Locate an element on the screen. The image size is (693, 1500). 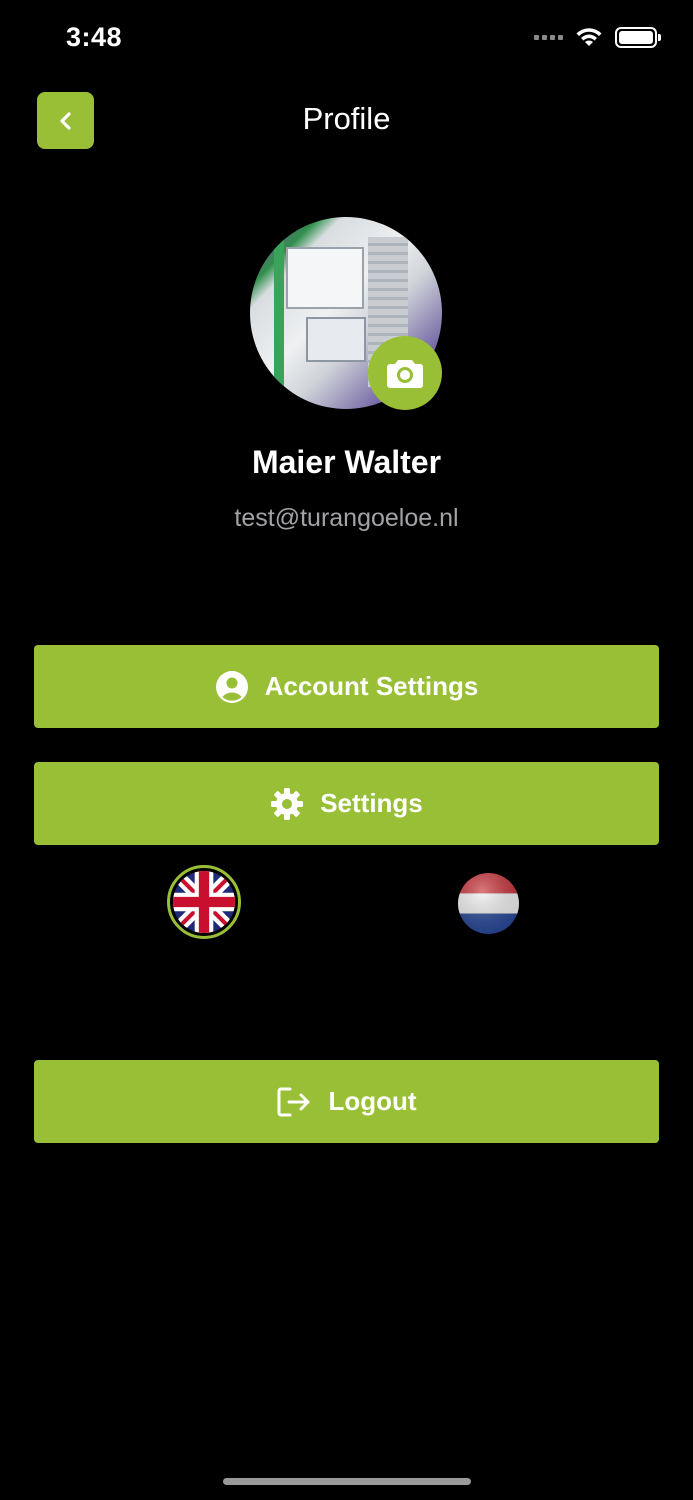
language-dutch-button is located at coordinates (488, 903).